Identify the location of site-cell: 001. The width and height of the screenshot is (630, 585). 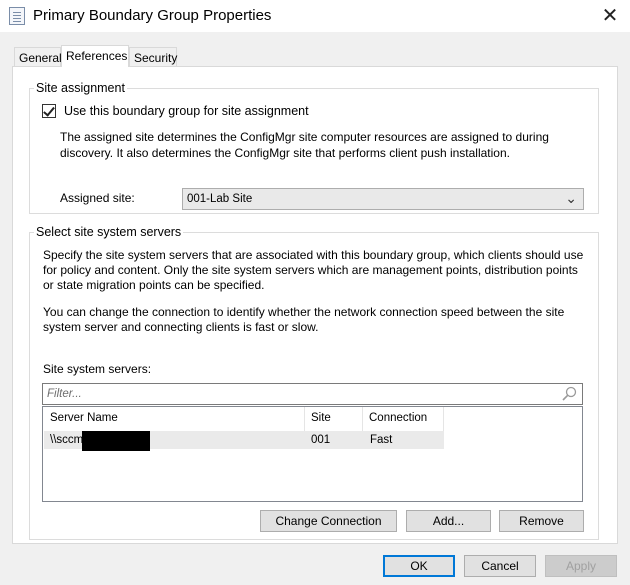
(321, 440).